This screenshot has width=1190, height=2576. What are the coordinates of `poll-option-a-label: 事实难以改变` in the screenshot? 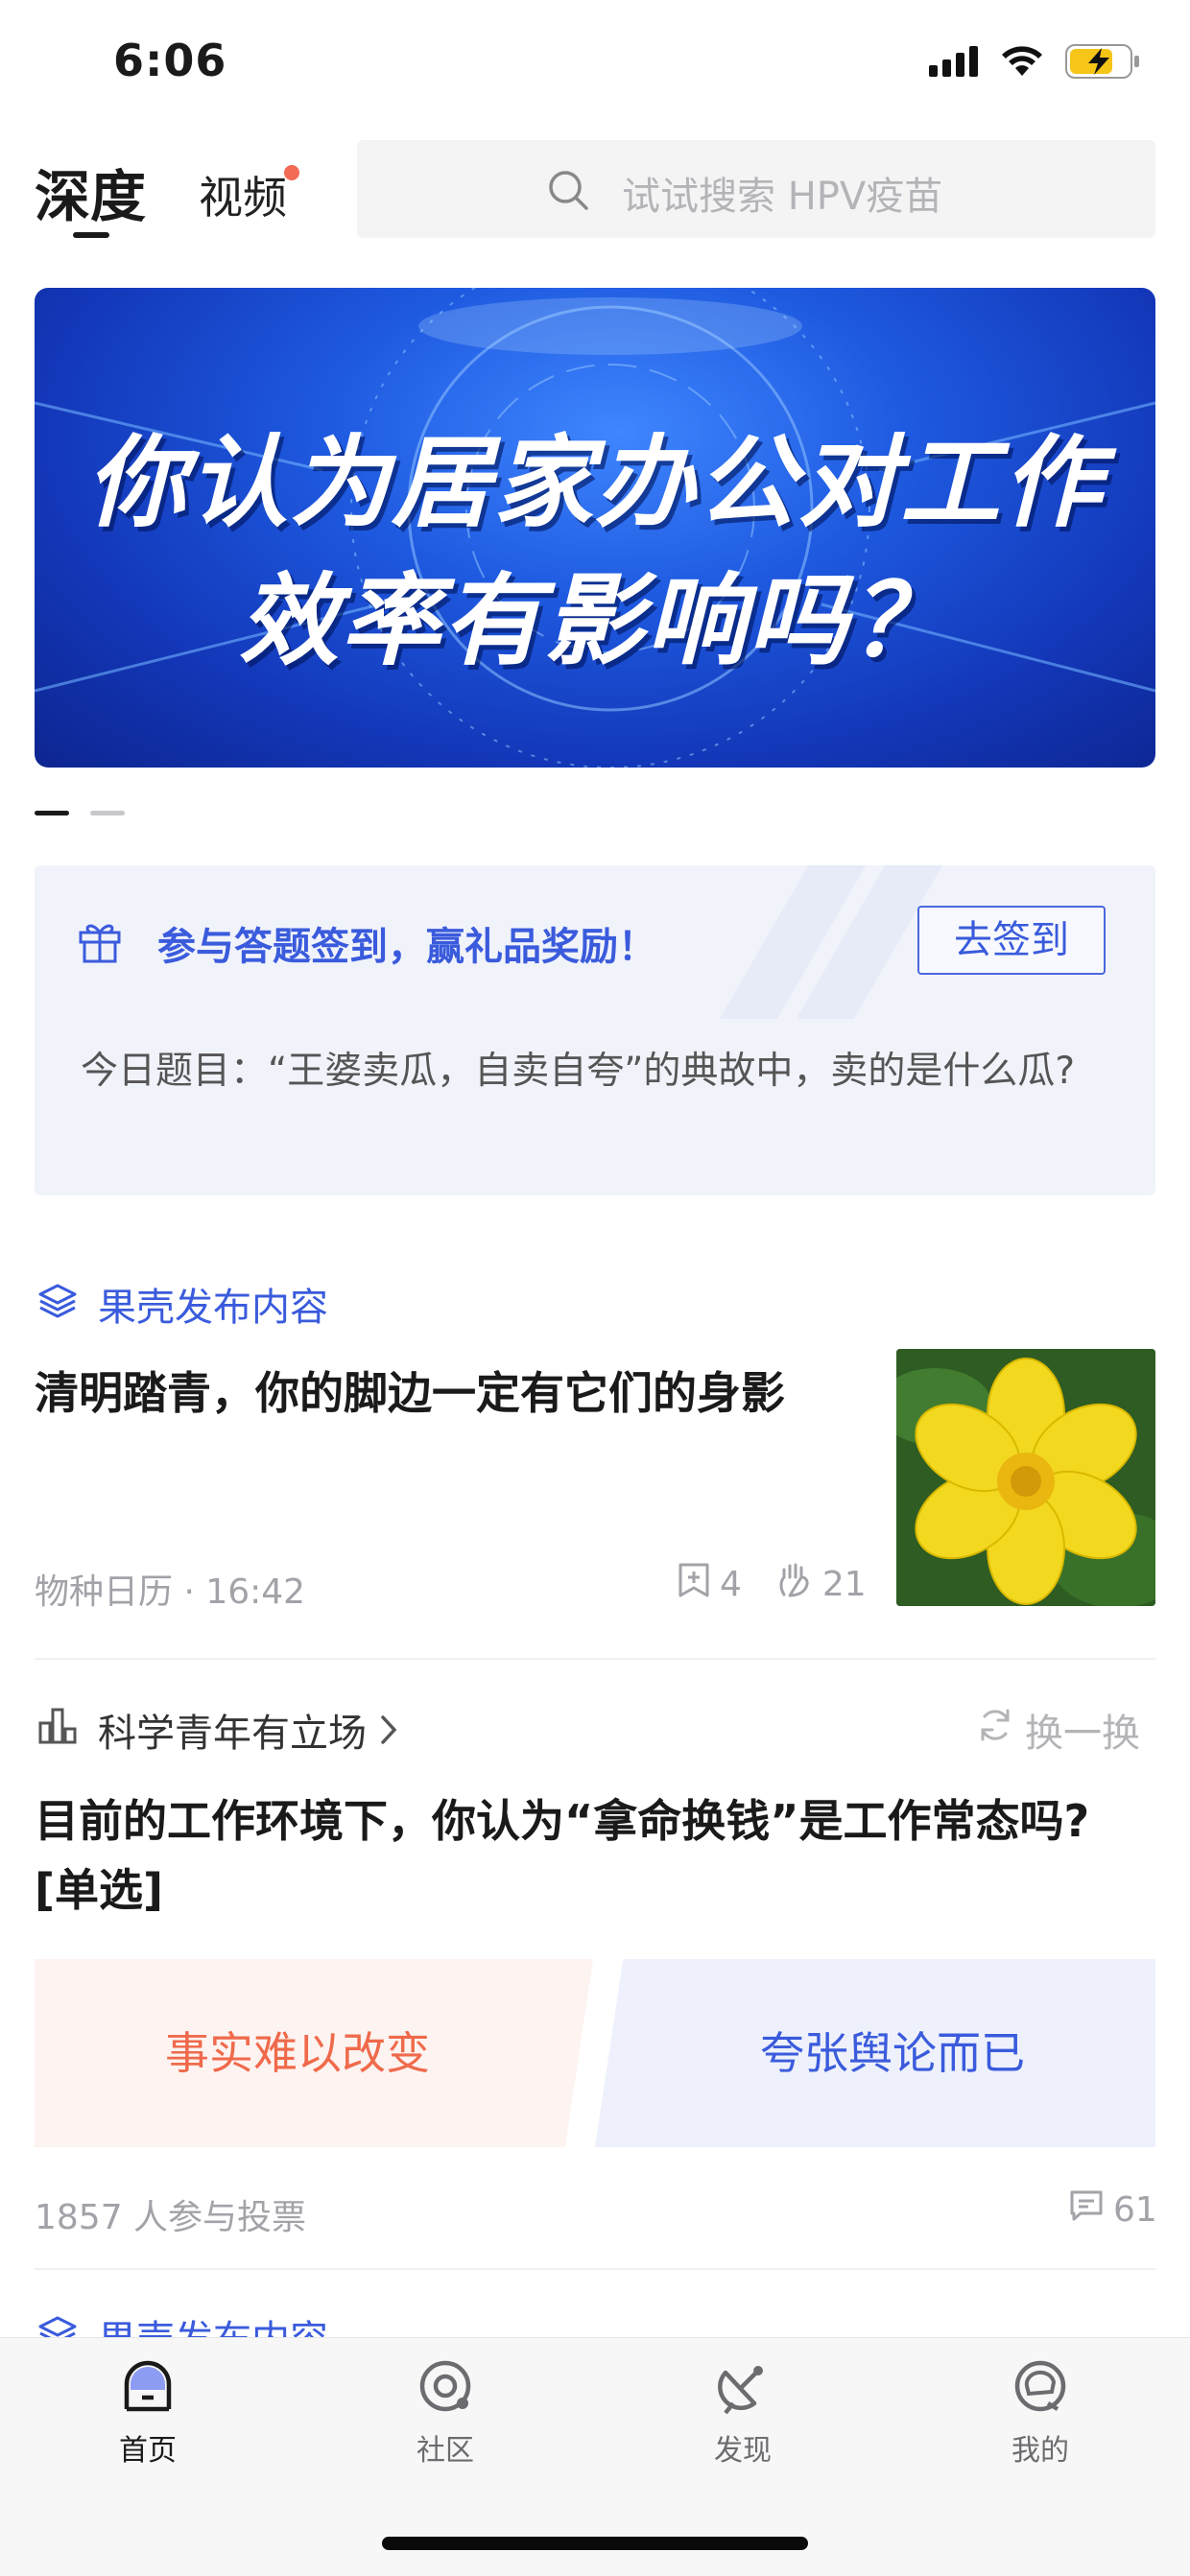 It's located at (297, 2053).